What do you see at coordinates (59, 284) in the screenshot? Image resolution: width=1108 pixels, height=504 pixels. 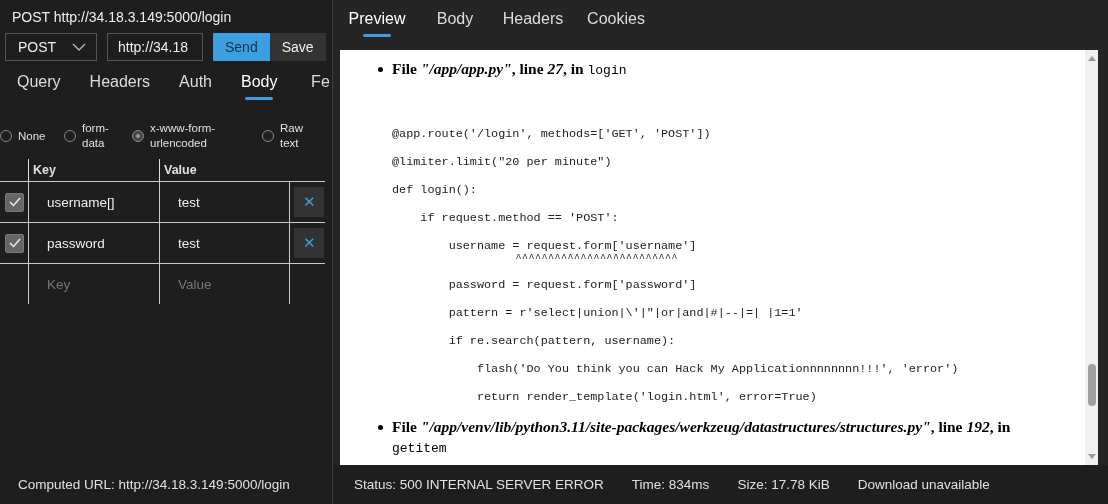 I see `key-placeholder: Key` at bounding box center [59, 284].